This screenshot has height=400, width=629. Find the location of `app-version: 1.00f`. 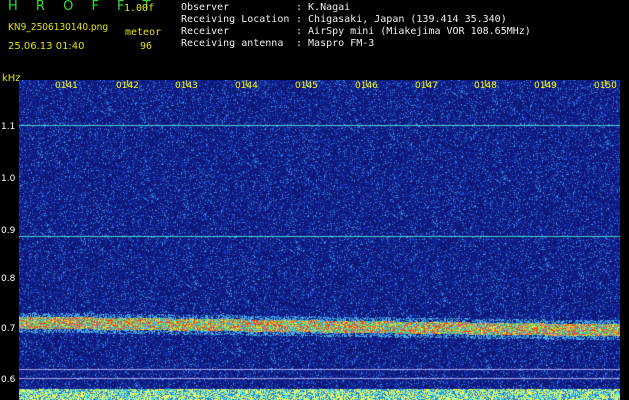

app-version: 1.00f is located at coordinates (139, 8).